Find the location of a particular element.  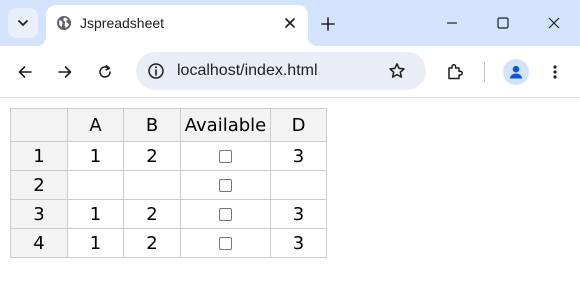

arrow-left-icon is located at coordinates (25, 72).